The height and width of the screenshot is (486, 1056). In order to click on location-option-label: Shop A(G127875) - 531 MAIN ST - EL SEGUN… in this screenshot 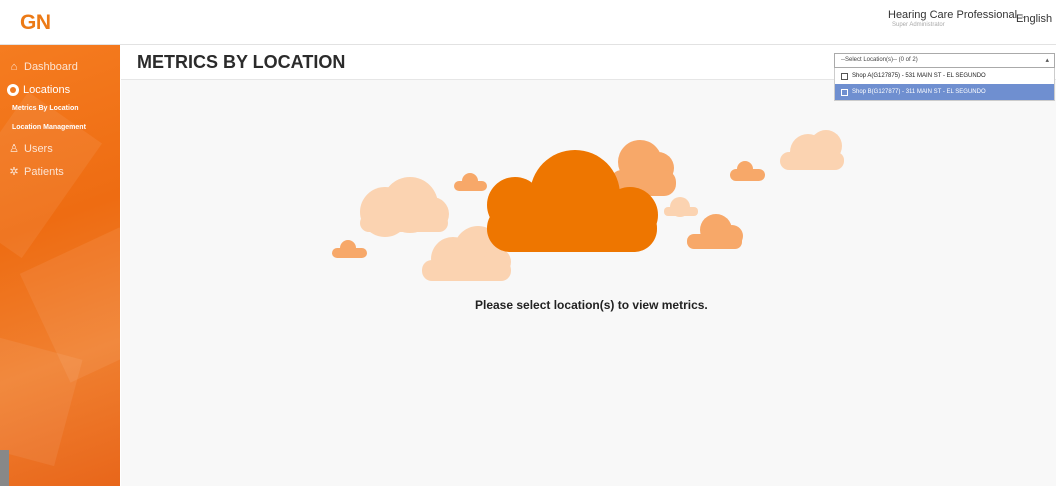, I will do `click(919, 76)`.